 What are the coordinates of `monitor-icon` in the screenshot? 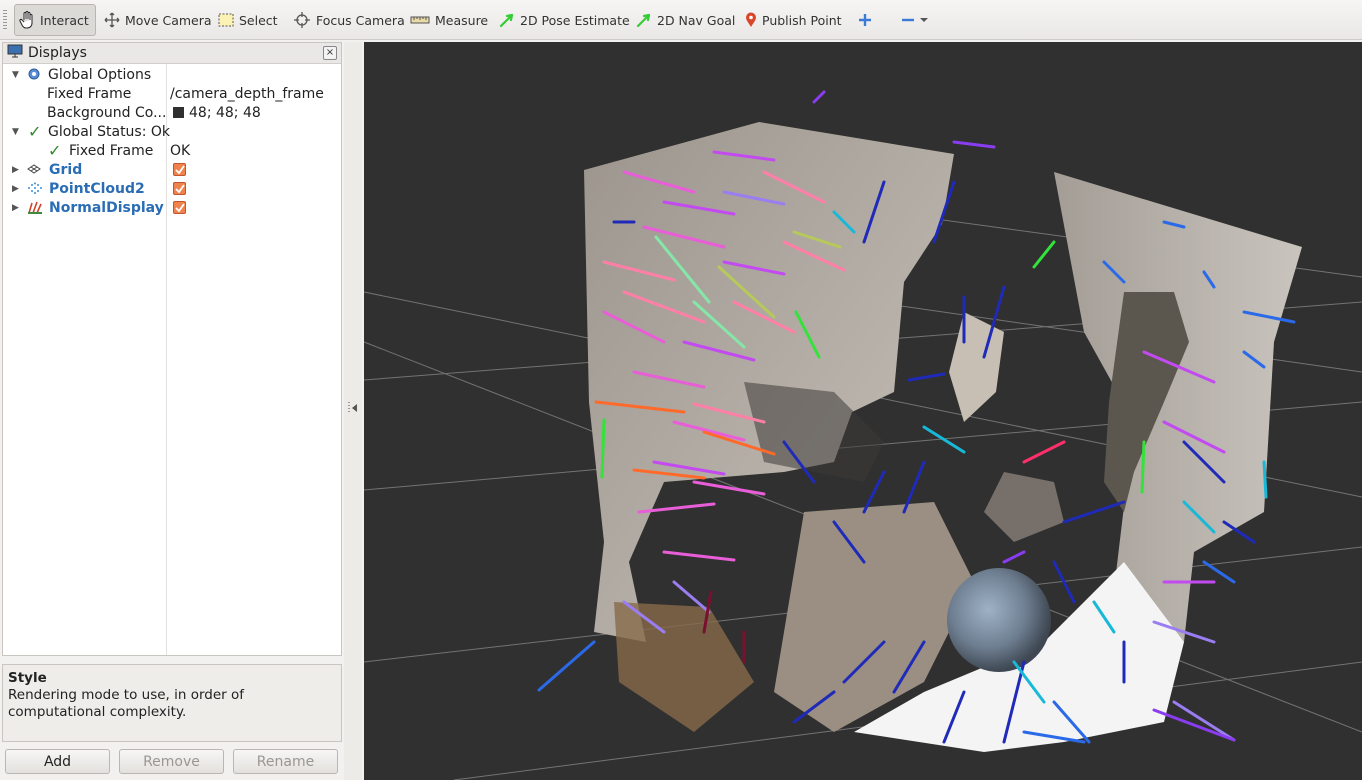 It's located at (15, 53).